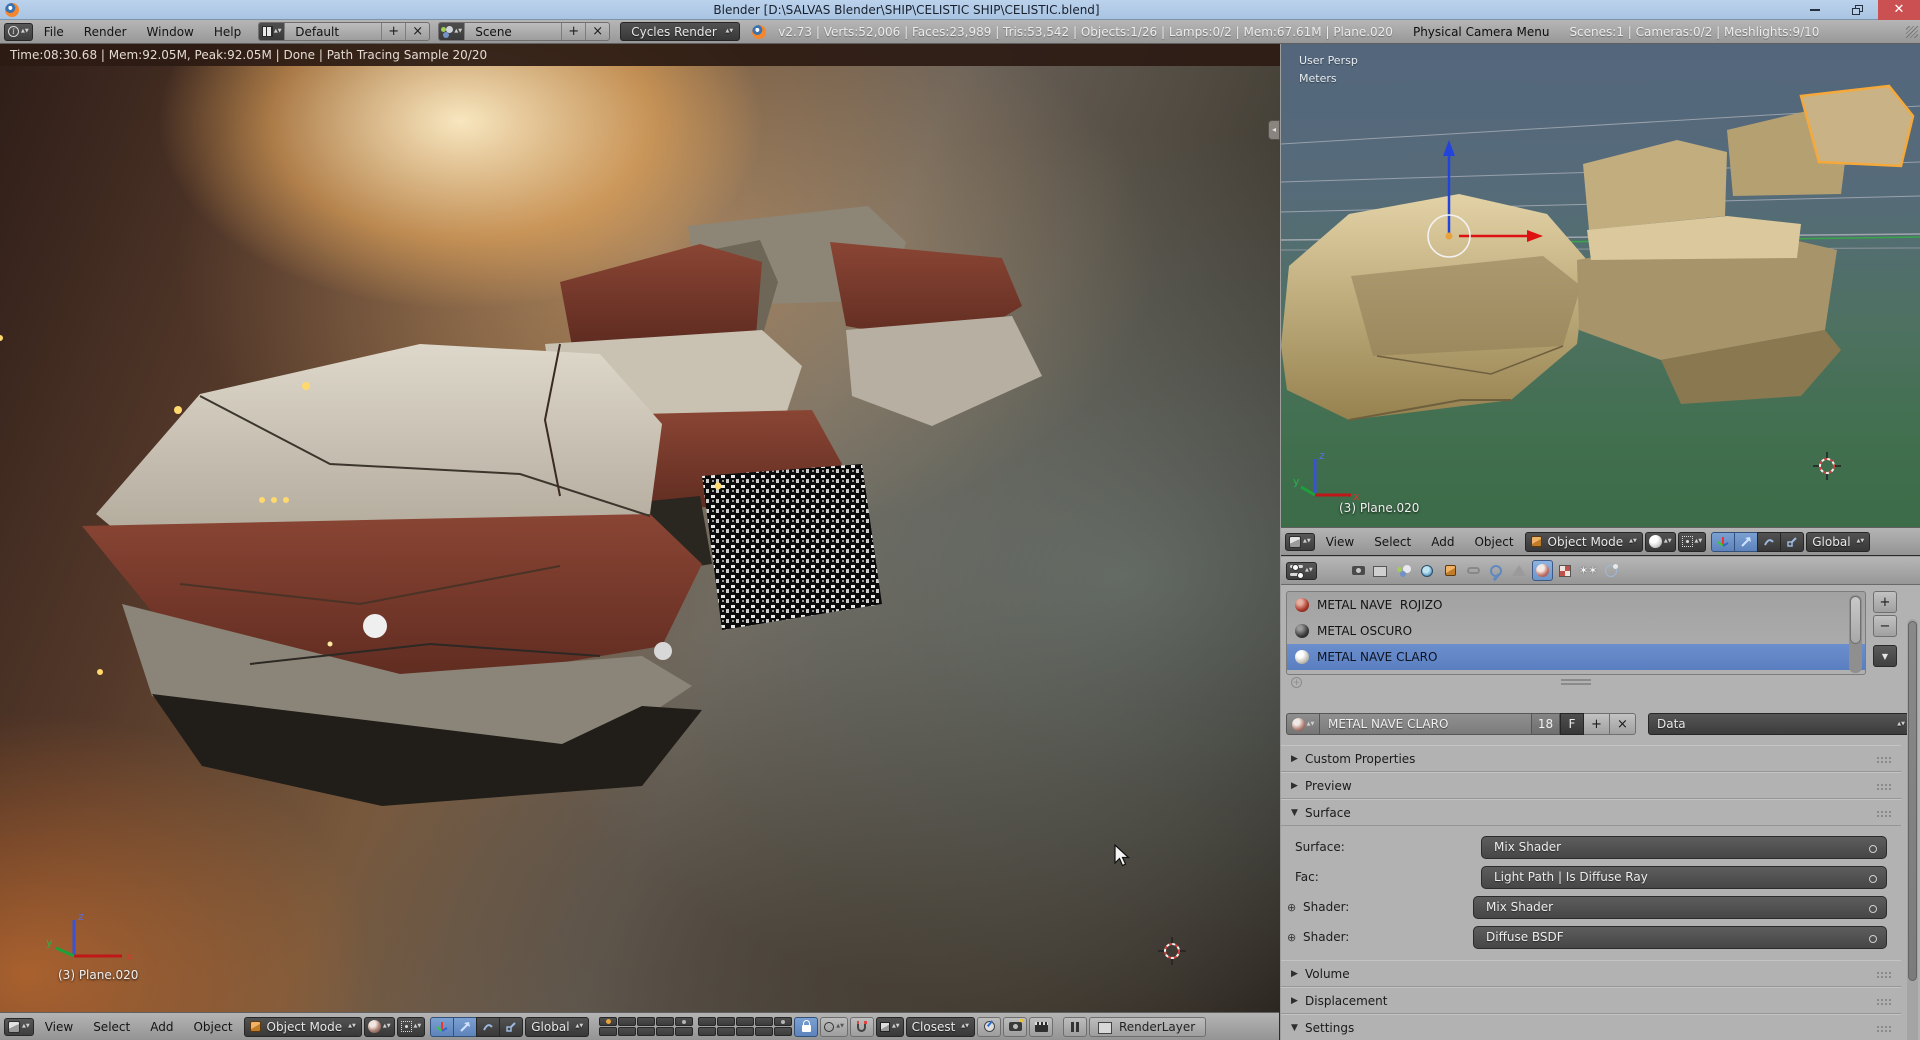 Image resolution: width=1920 pixels, height=1040 pixels. What do you see at coordinates (1015, 1026) in the screenshot?
I see `opengl-render-still-button` at bounding box center [1015, 1026].